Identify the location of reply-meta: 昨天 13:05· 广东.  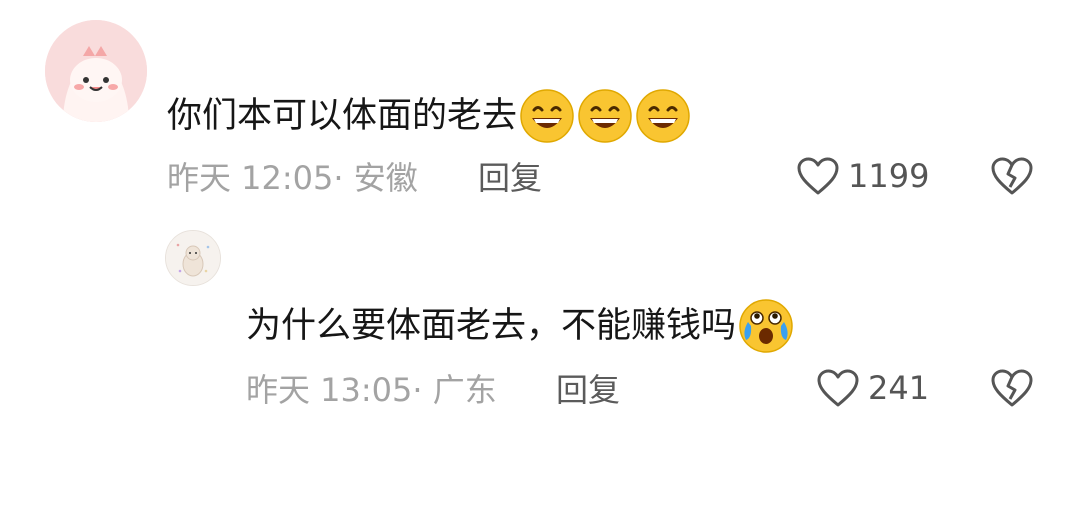
(371, 390).